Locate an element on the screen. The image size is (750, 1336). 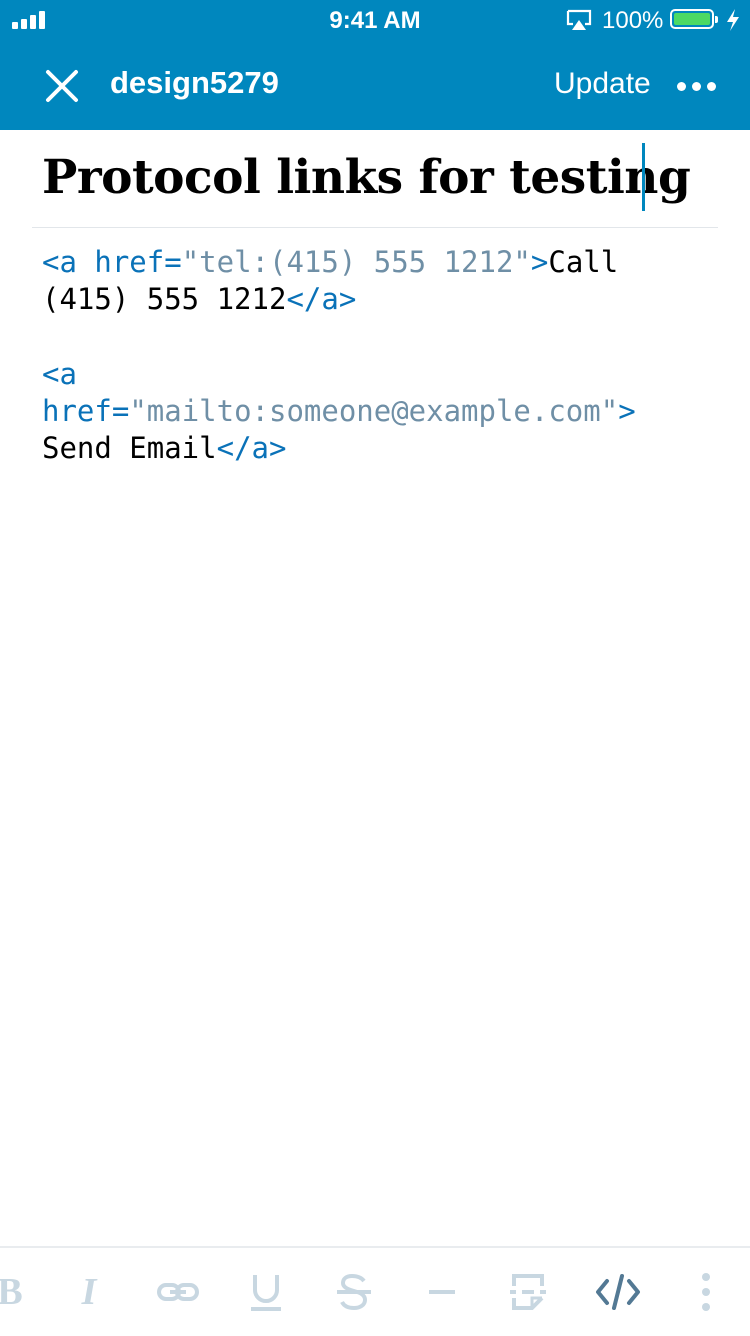
bold-icon: B is located at coordinates (11, 1292).